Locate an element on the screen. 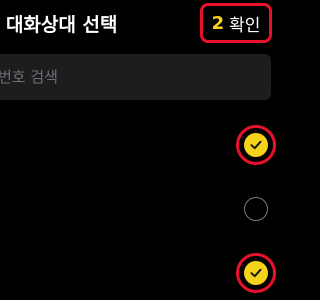 This screenshot has width=320, height=300. search-box is located at coordinates (135, 77).